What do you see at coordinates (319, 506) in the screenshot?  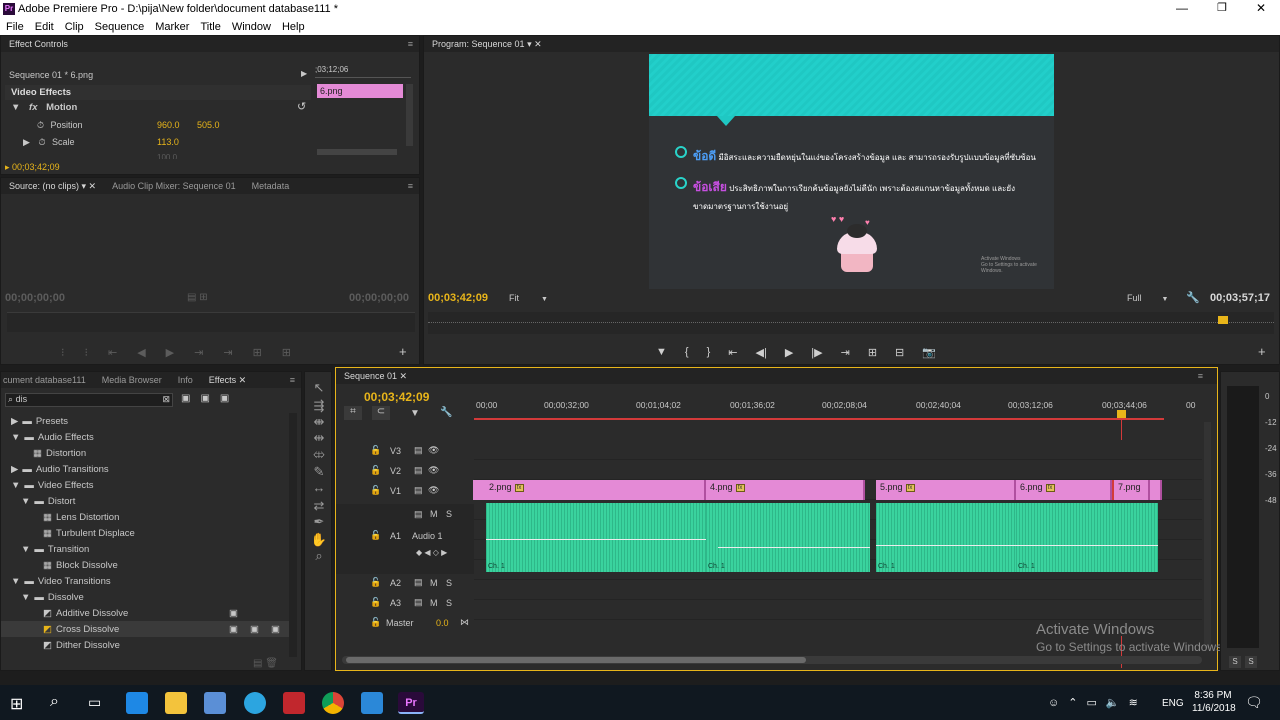 I see `slide-icon: ⇄` at bounding box center [319, 506].